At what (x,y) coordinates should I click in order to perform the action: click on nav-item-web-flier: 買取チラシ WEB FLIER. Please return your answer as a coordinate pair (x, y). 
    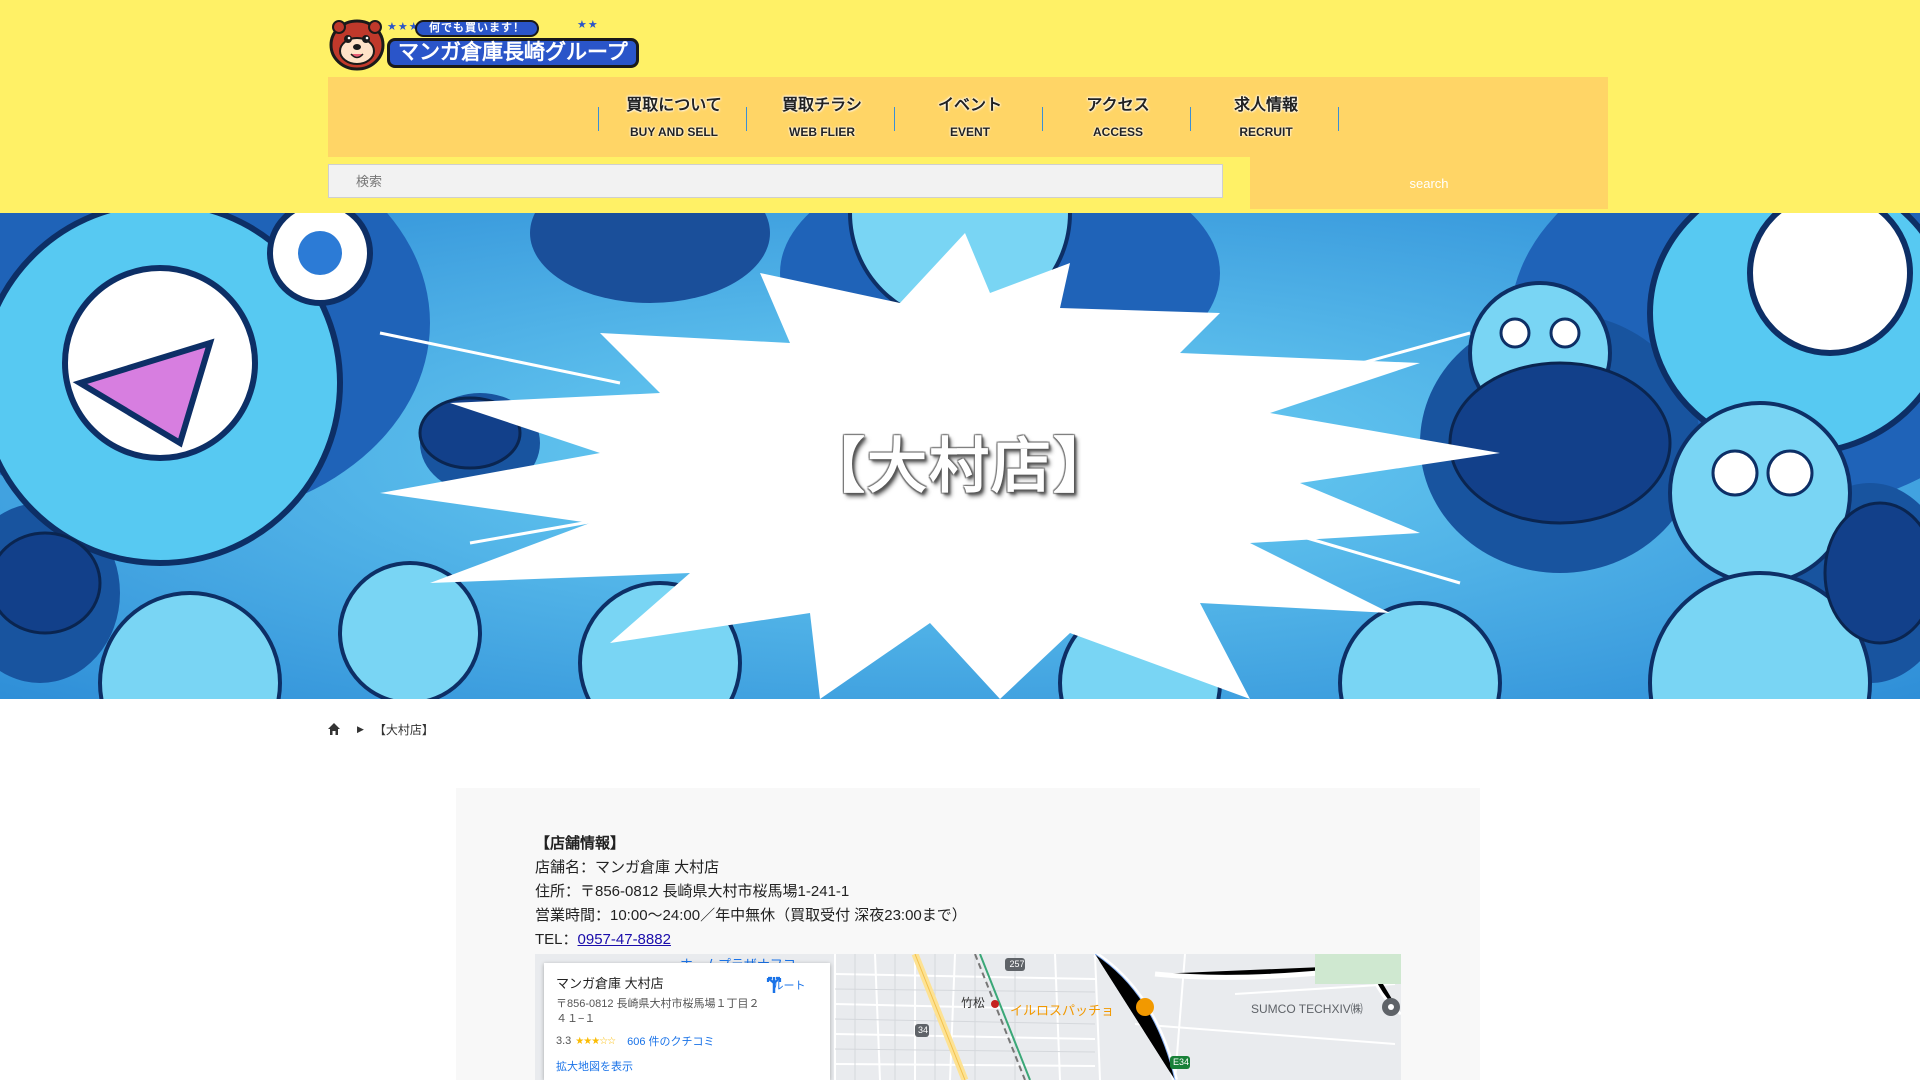
    Looking at the image, I should click on (822, 117).